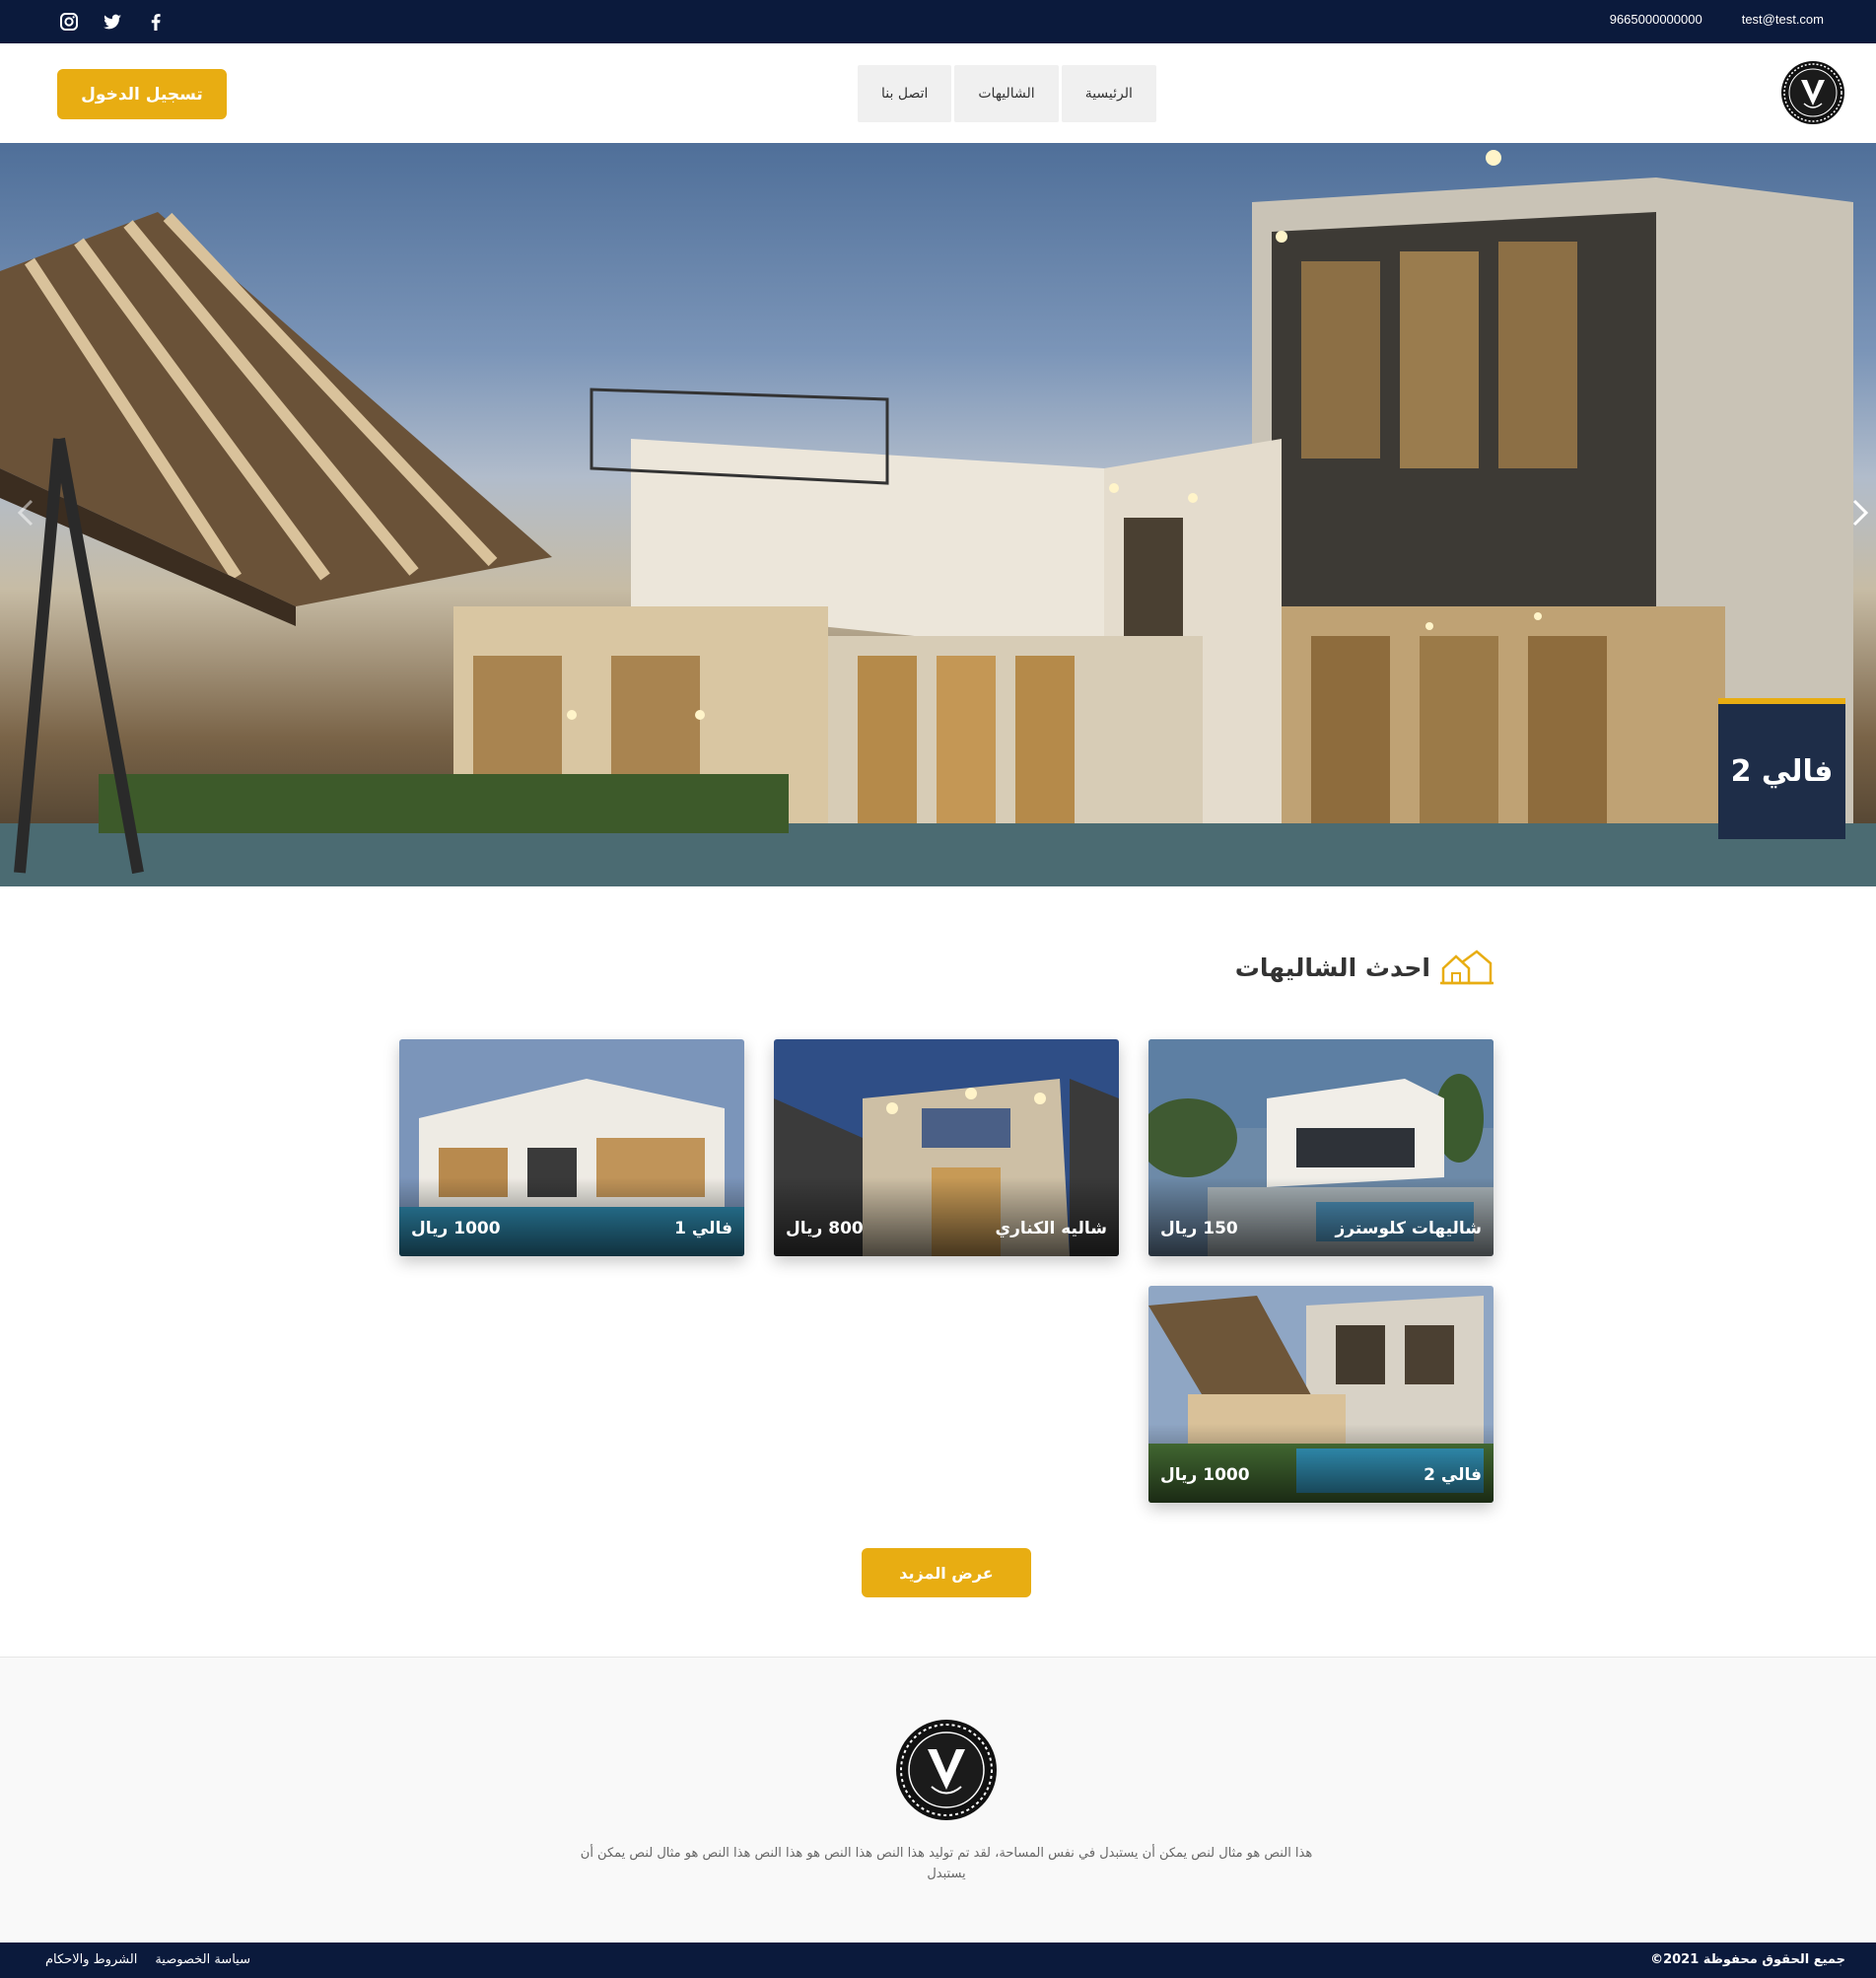 This screenshot has height=1978, width=1876. I want to click on slider-prev-button, so click(26, 512).